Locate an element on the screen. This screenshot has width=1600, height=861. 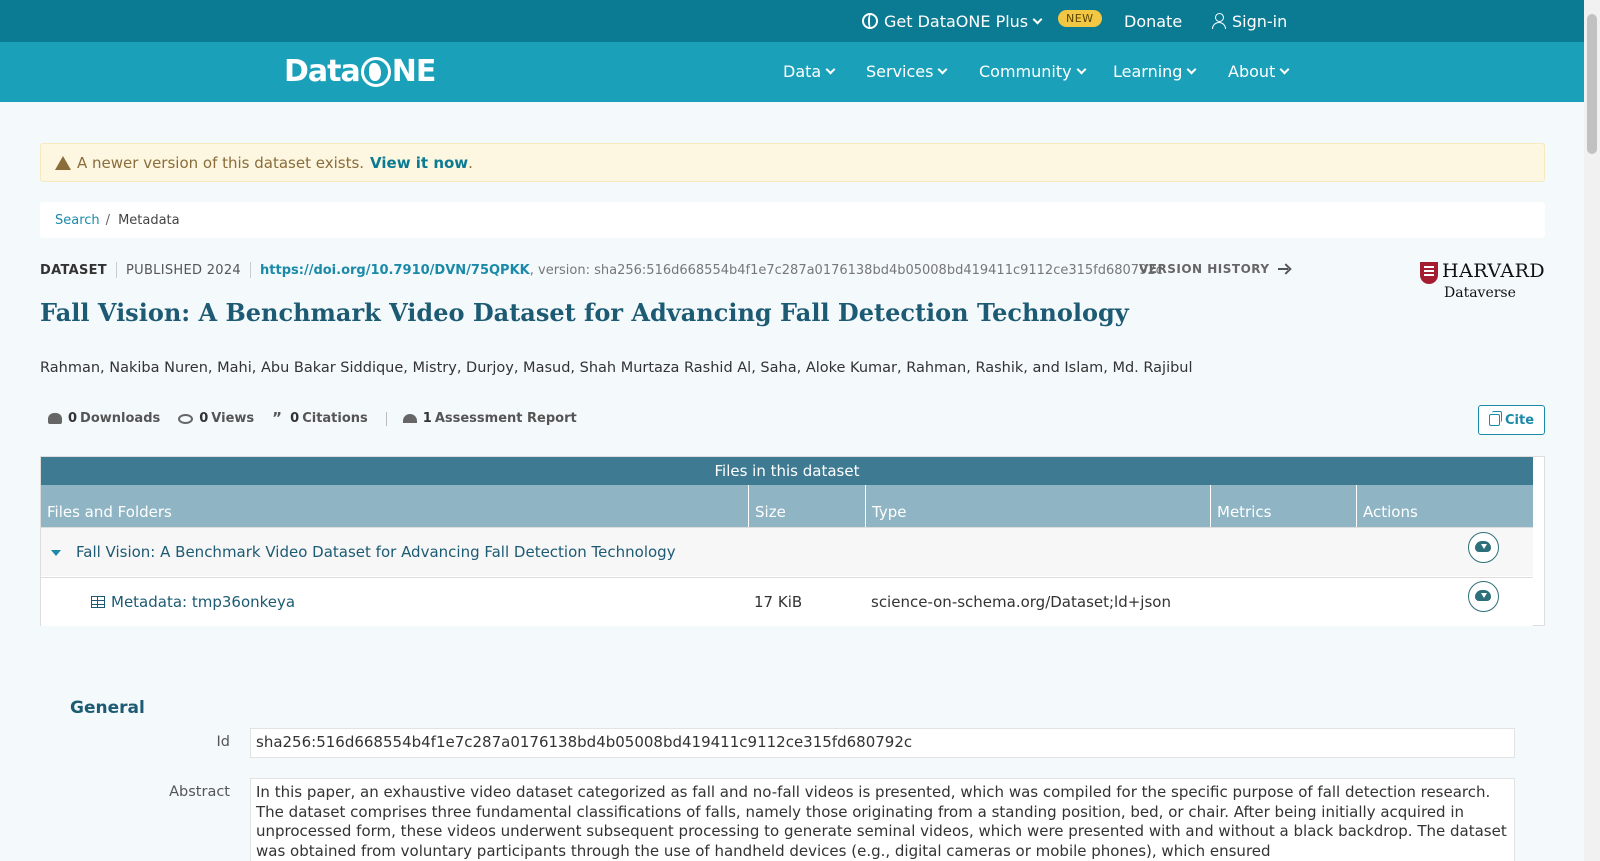
assessment-count: 1 is located at coordinates (427, 418).